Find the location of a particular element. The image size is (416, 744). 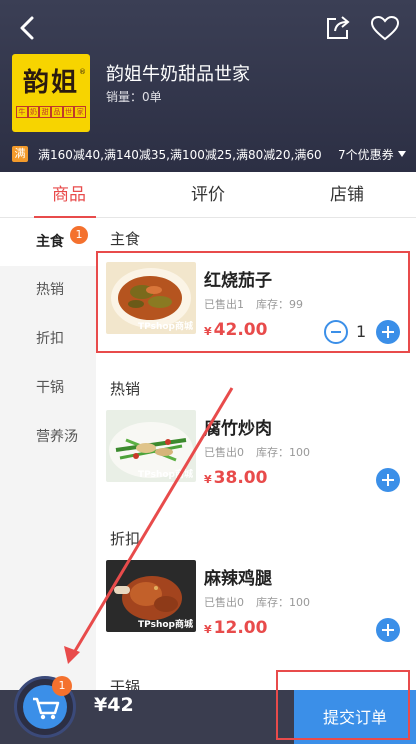

logo-registered-mark: ® is located at coordinates (82, 72).